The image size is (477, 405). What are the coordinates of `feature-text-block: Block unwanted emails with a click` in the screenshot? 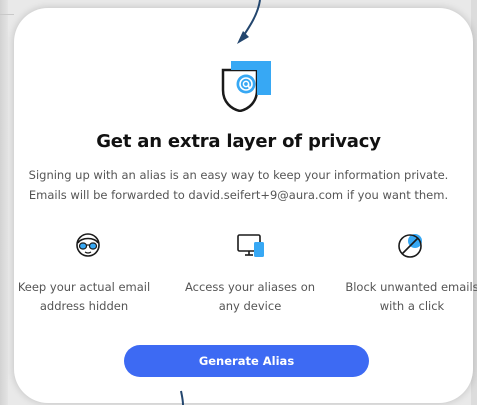 It's located at (404, 297).